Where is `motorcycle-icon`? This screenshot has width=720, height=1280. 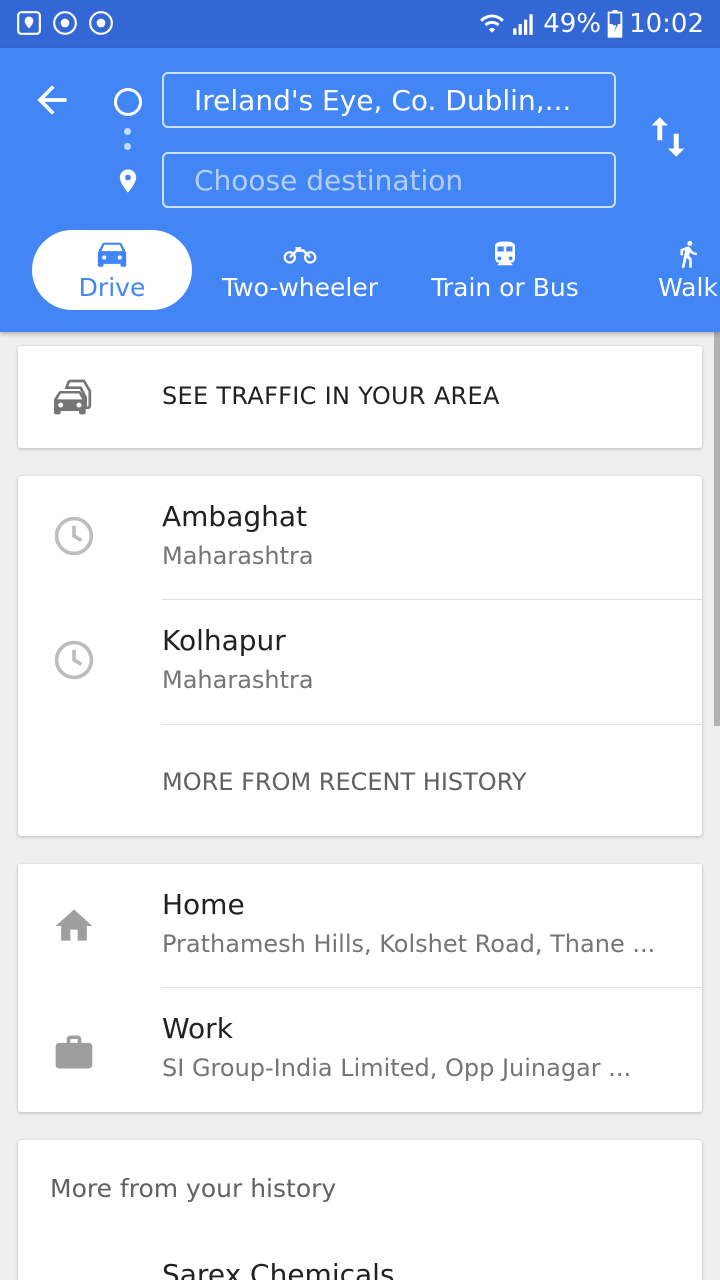
motorcycle-icon is located at coordinates (300, 255).